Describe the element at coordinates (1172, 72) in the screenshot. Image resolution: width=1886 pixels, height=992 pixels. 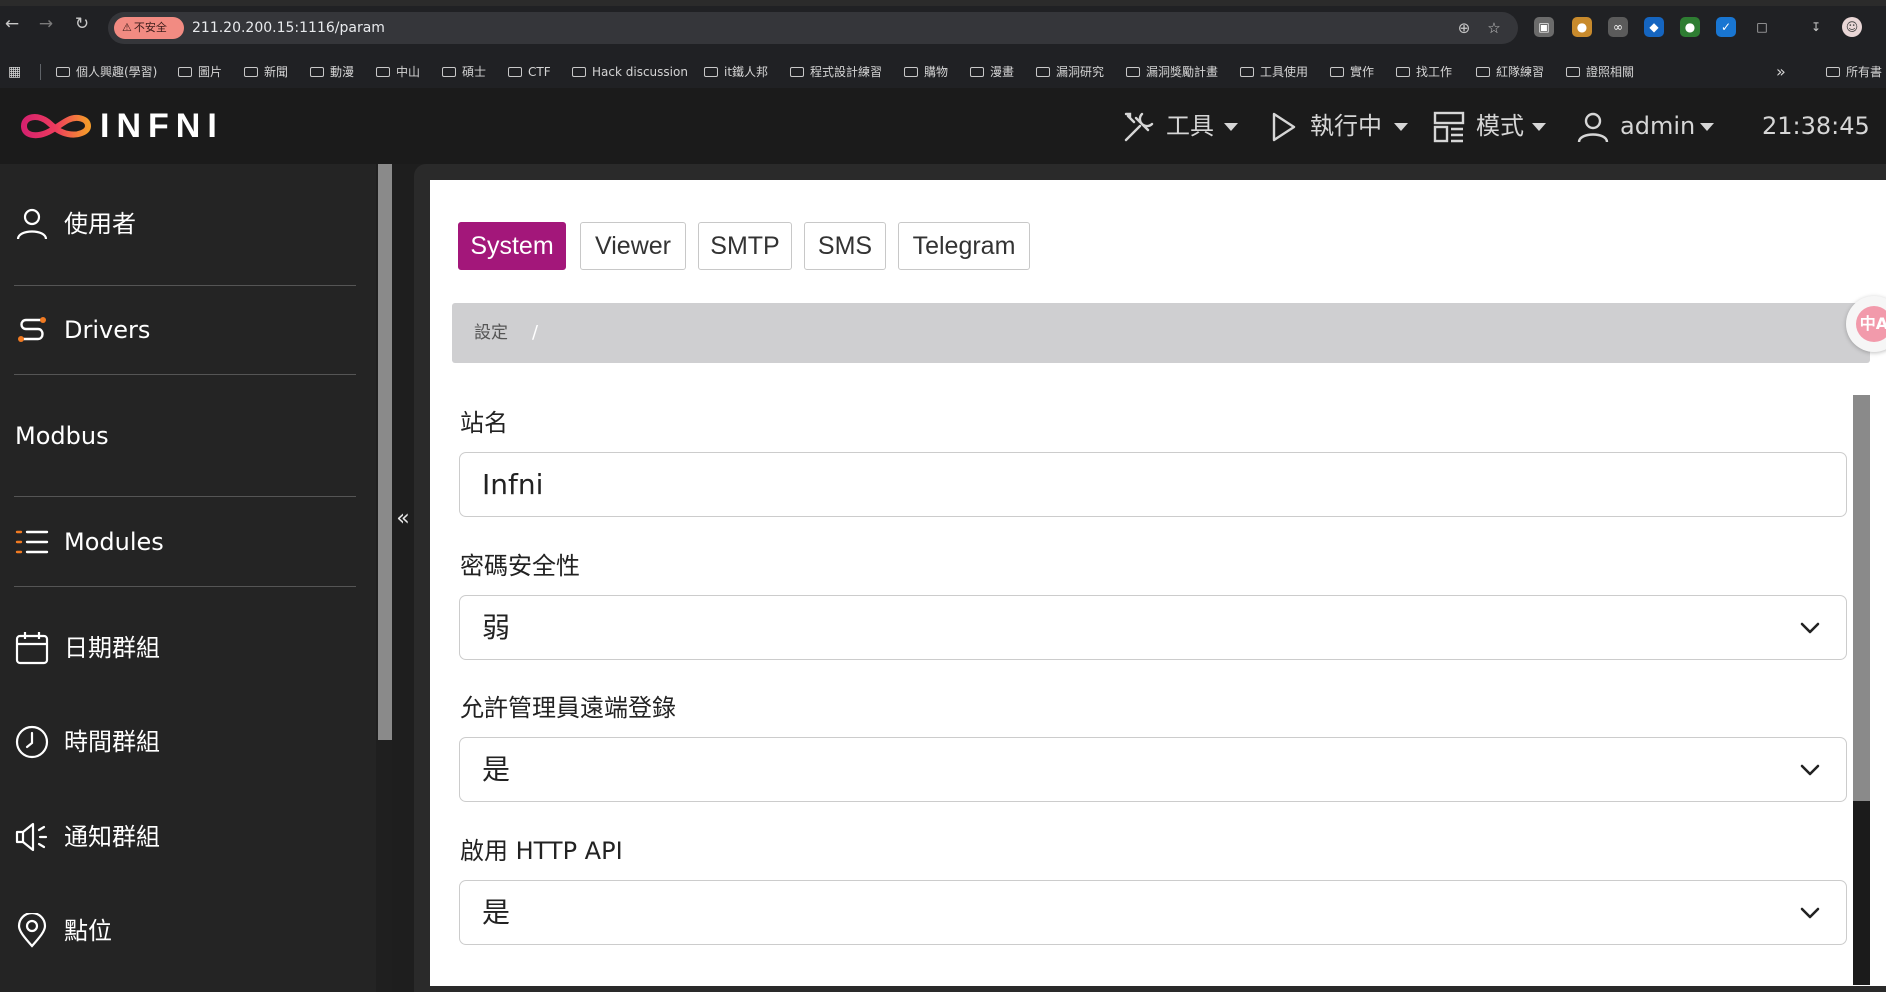
I see `bookmark-folder: 漏洞獎勵計畫` at that location.